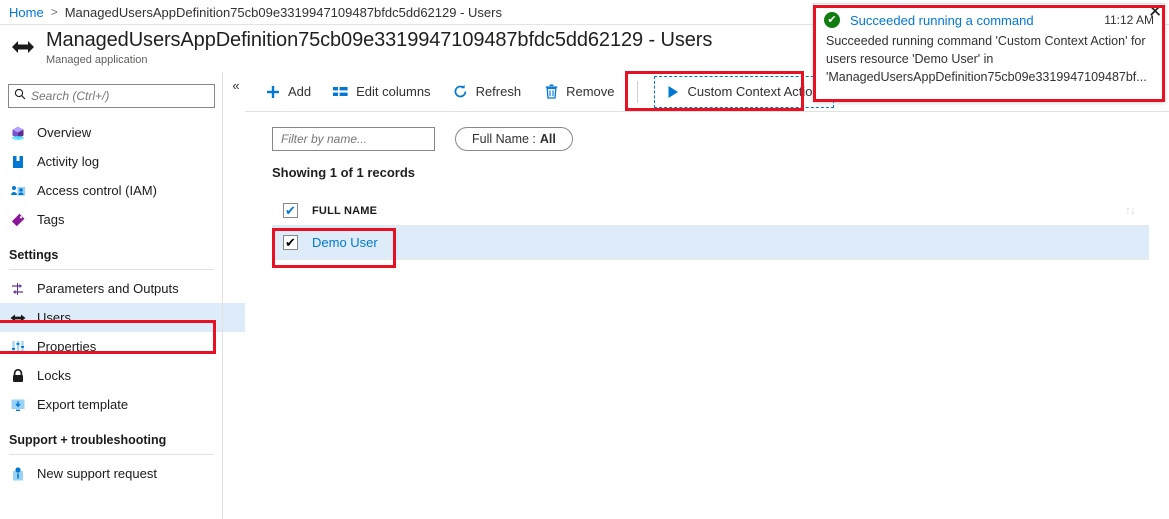 The image size is (1169, 519). I want to click on play-triangle-icon, so click(673, 92).